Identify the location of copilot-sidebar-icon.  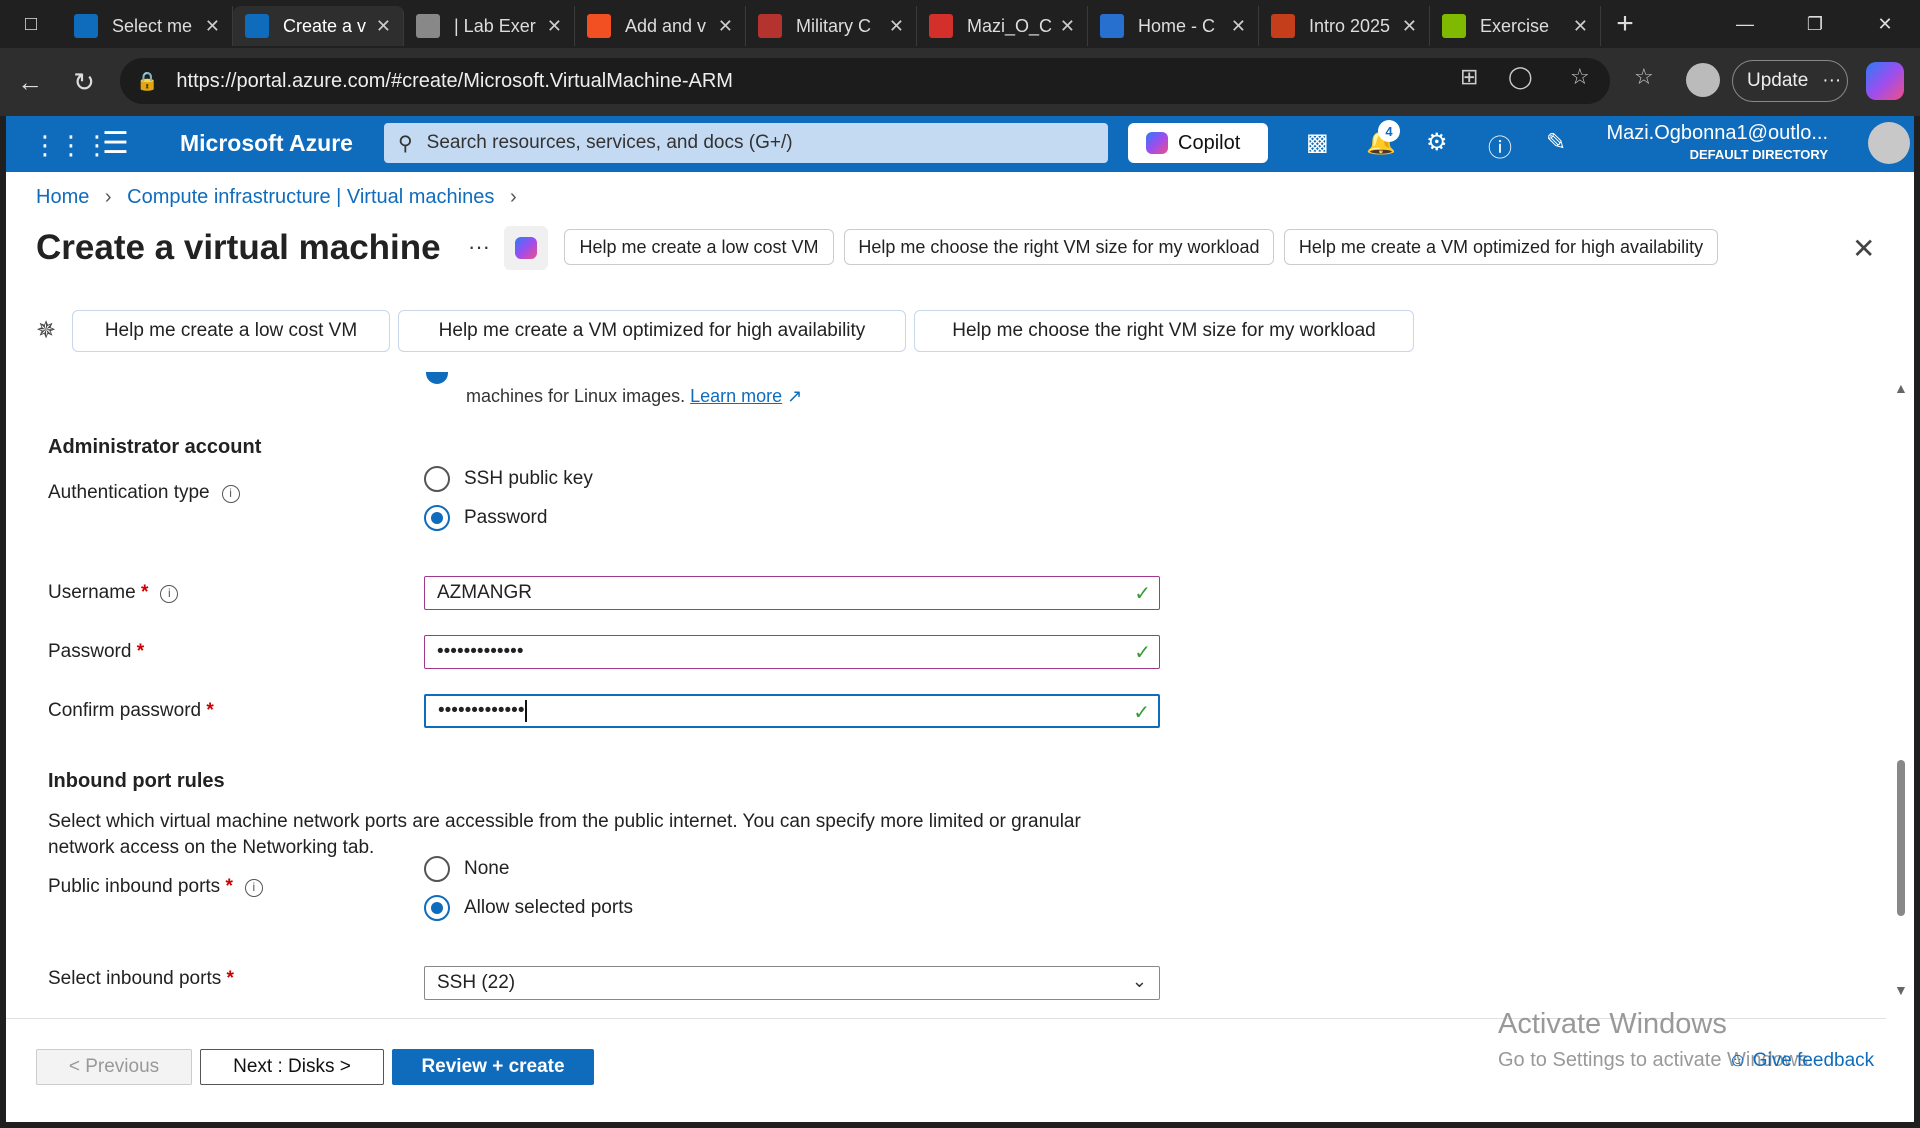
(1885, 81).